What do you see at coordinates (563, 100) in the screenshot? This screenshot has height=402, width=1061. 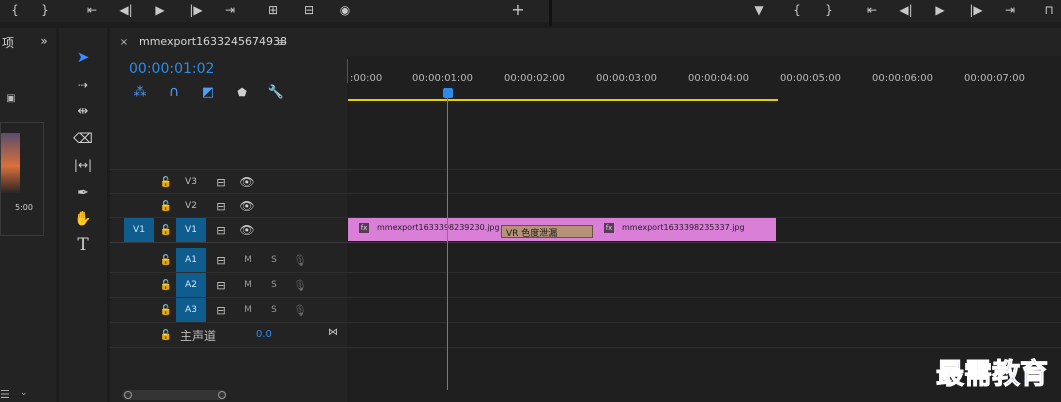 I see `work-area-bar` at bounding box center [563, 100].